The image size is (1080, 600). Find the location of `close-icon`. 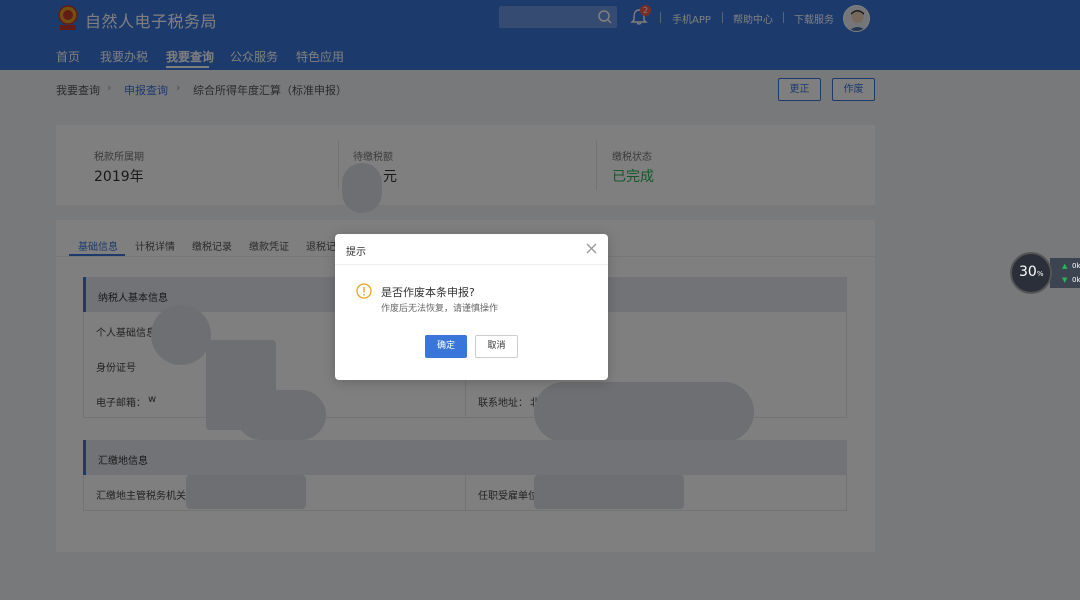

close-icon is located at coordinates (591, 248).